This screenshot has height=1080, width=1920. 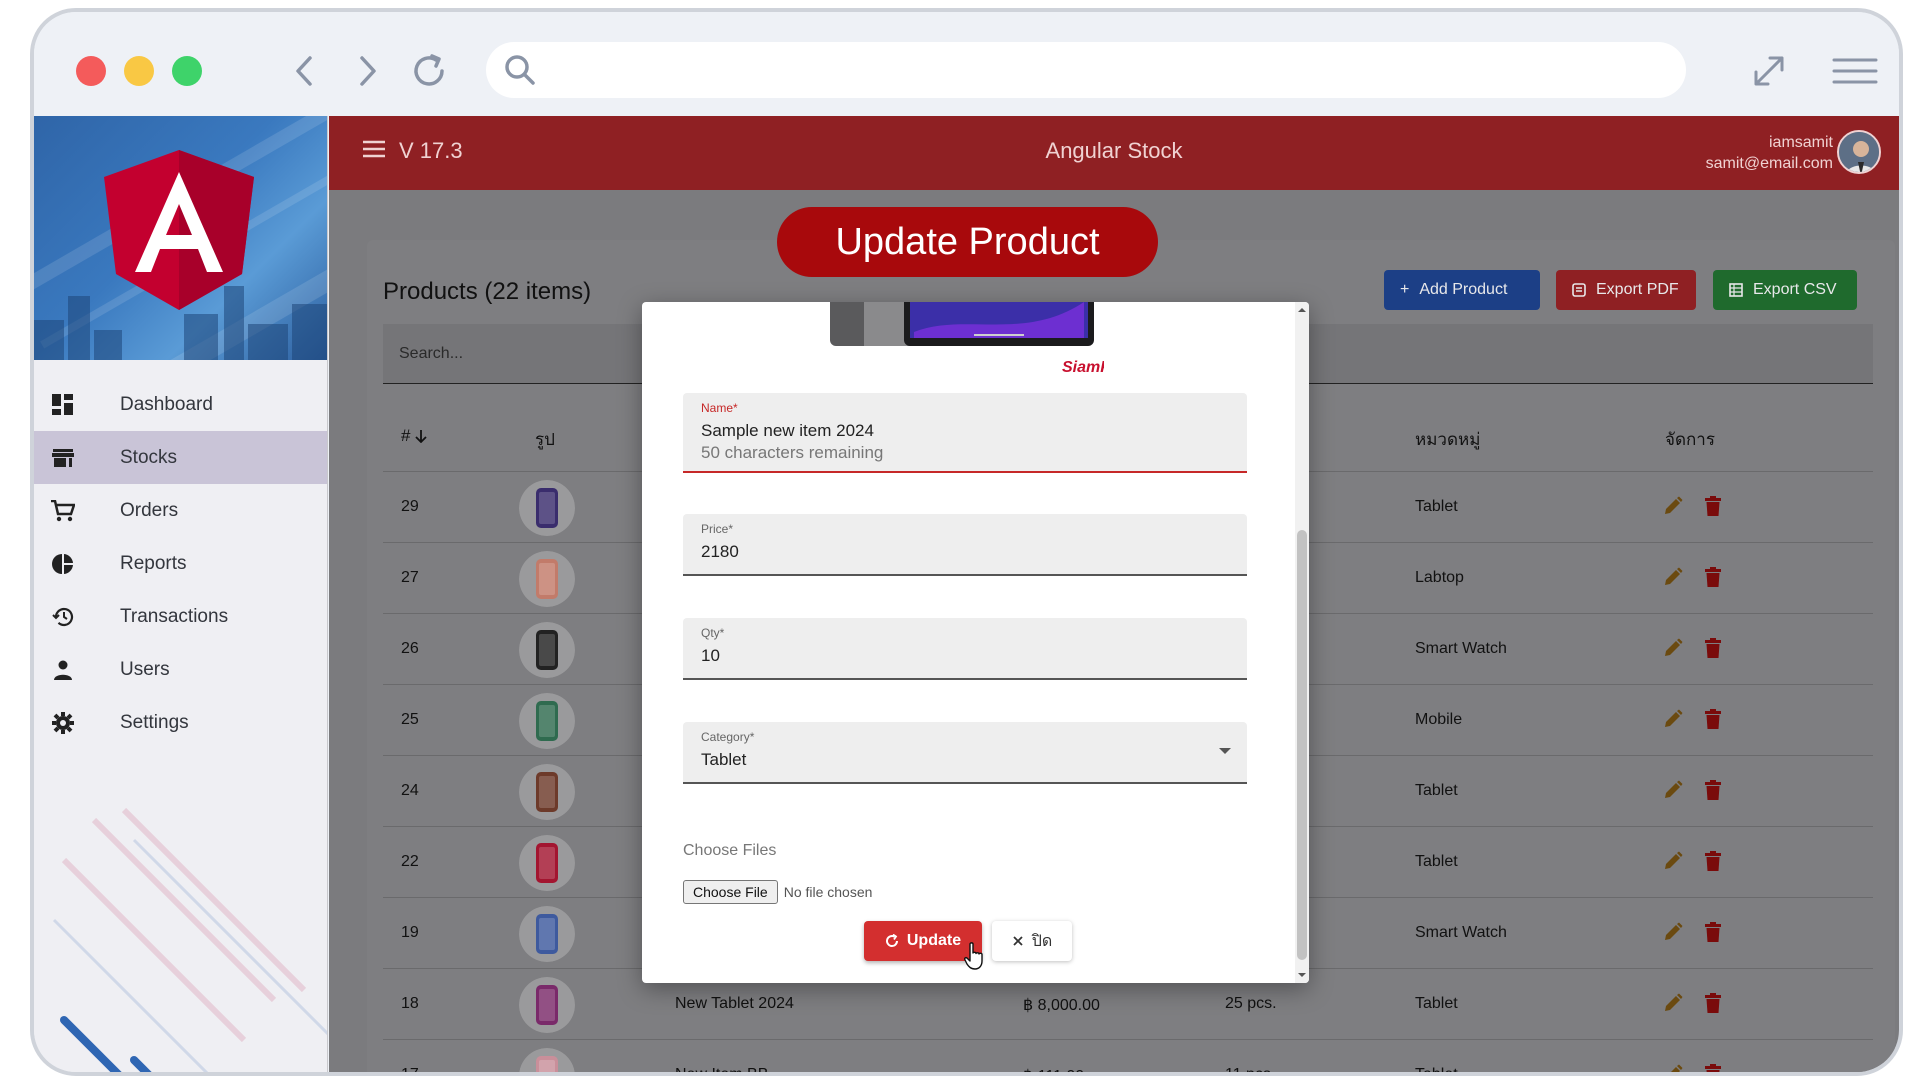 What do you see at coordinates (410, 648) in the screenshot?
I see `row-id: 26` at bounding box center [410, 648].